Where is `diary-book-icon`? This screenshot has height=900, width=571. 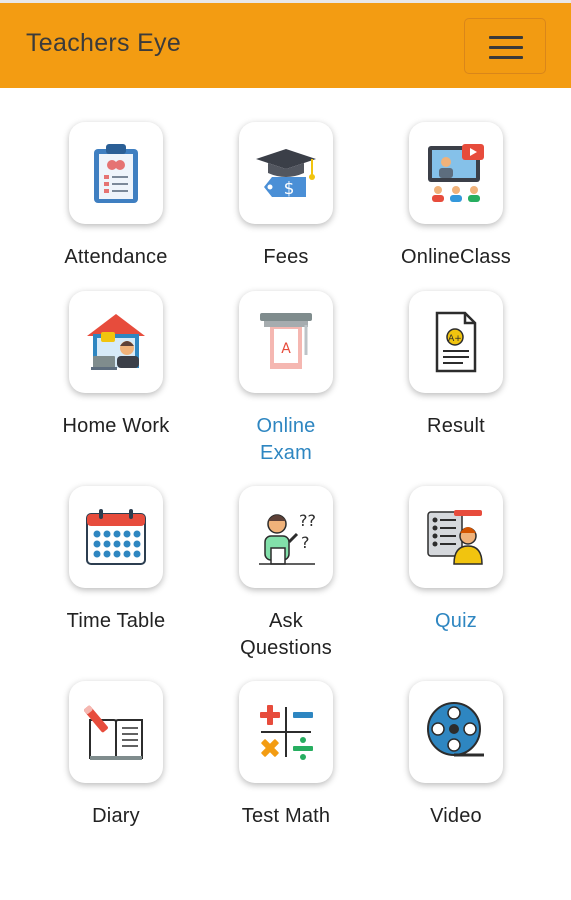
diary-book-icon is located at coordinates (116, 732).